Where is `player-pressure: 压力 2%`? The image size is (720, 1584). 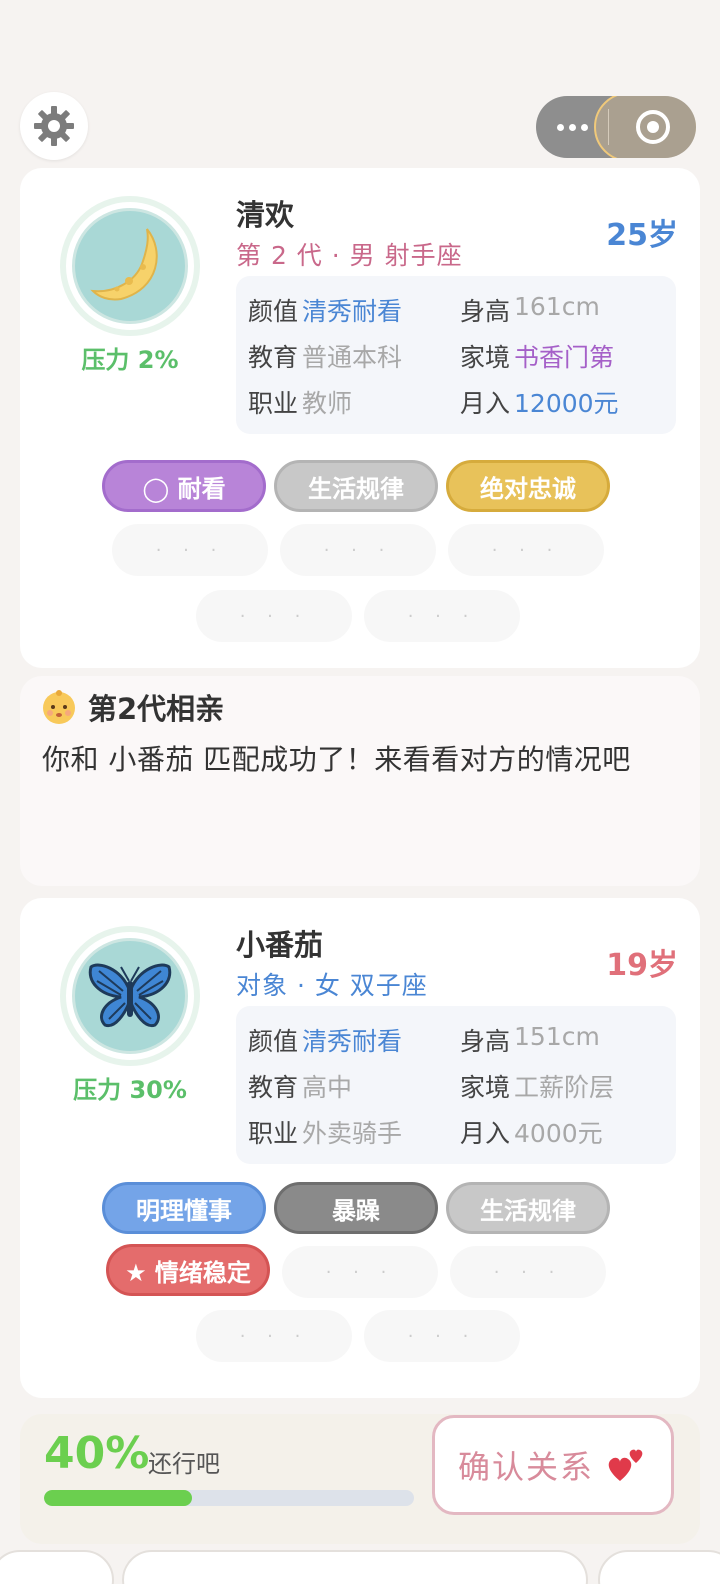
player-pressure: 压力 2% is located at coordinates (130, 360).